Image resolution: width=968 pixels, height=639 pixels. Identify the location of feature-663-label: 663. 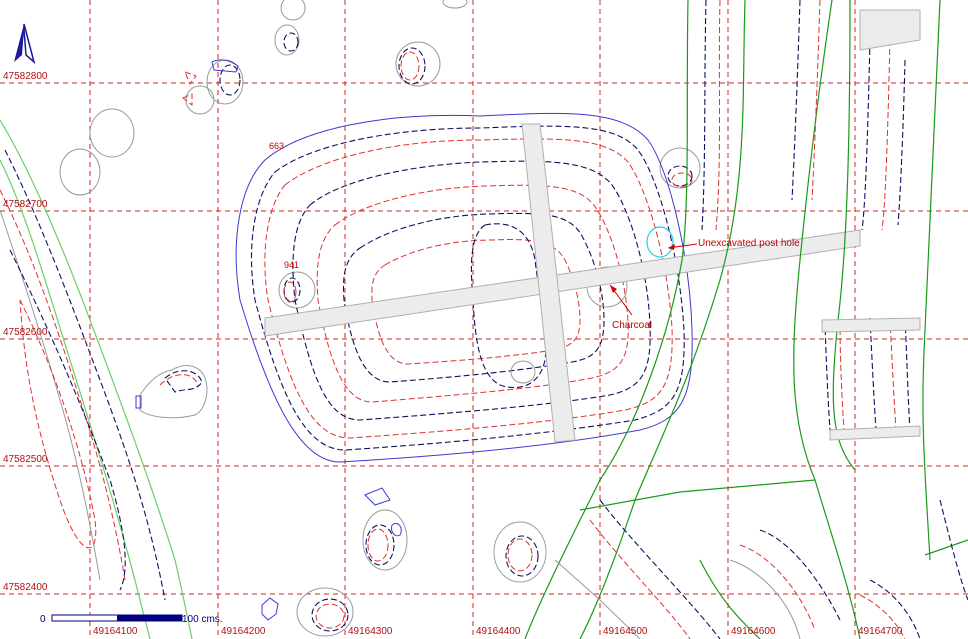
(276, 146).